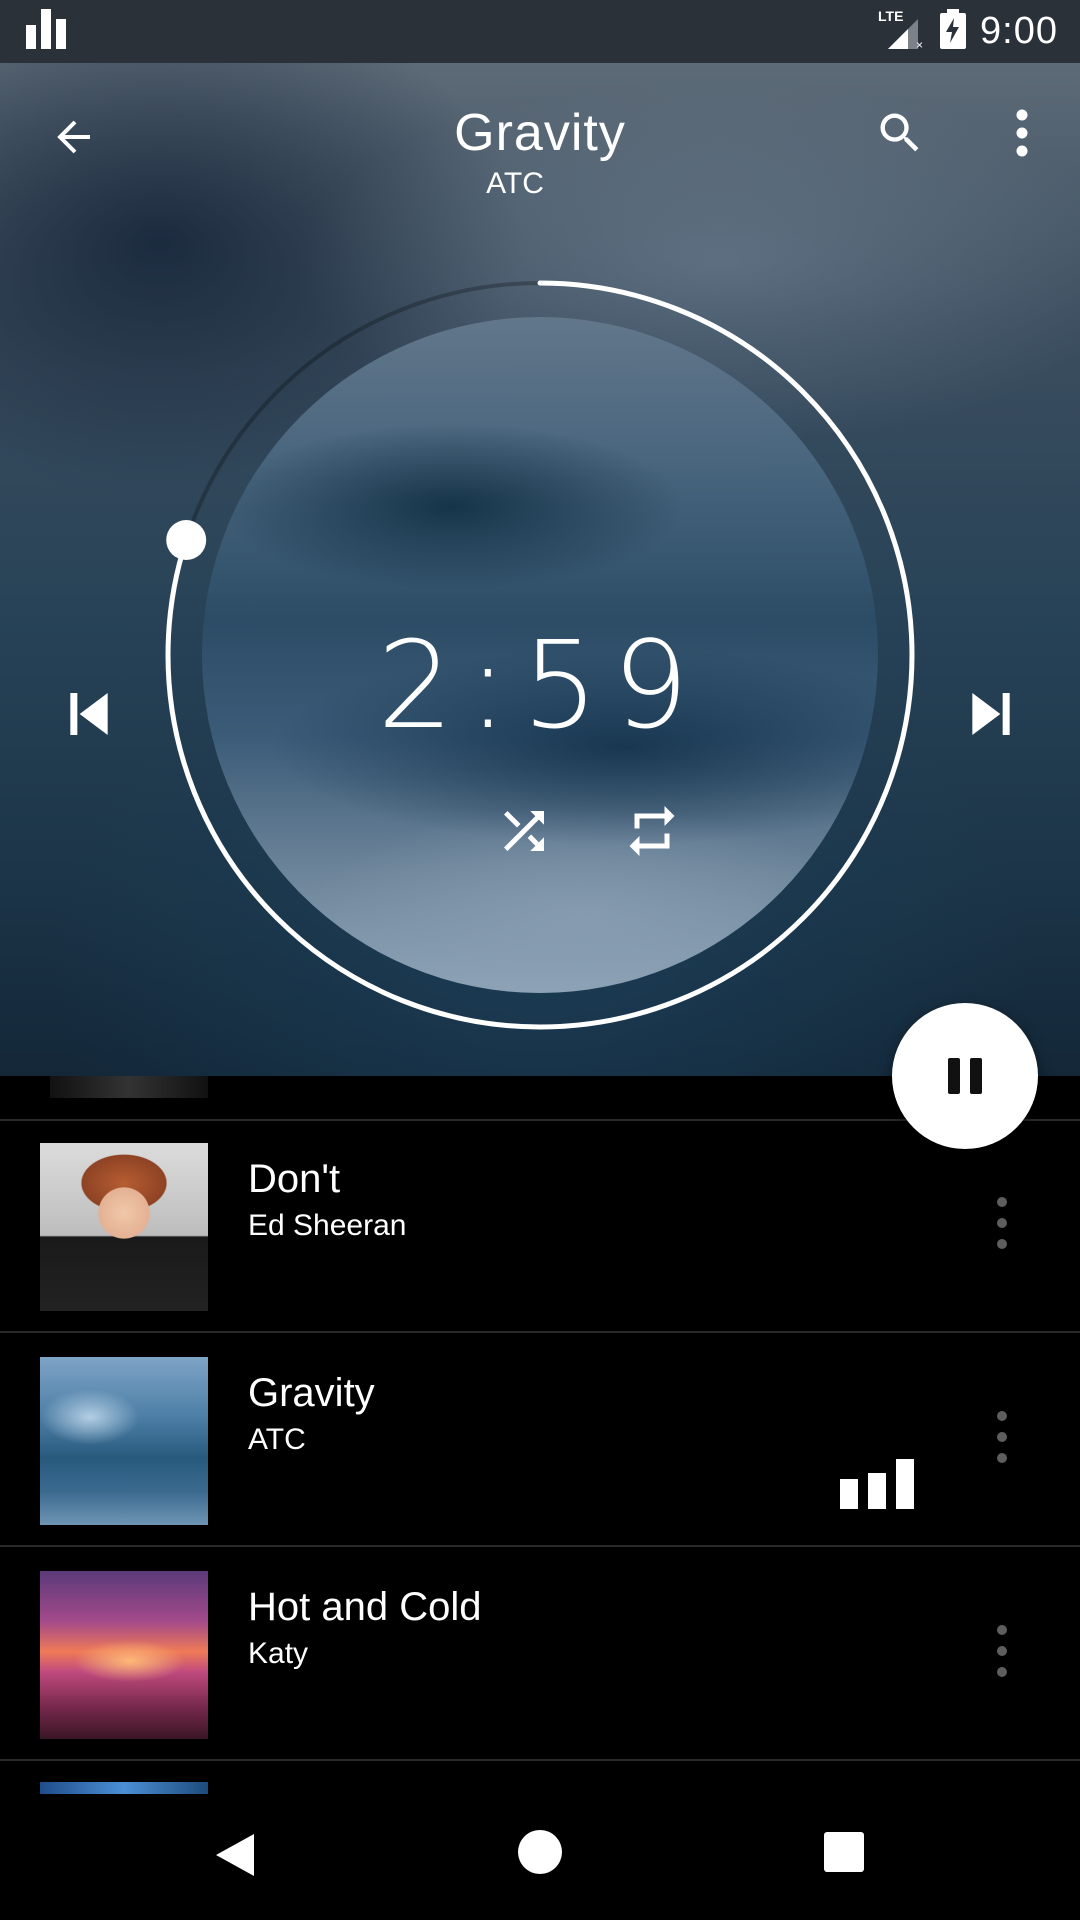  I want to click on player-toolbar: Gravity ATC, so click(540, 138).